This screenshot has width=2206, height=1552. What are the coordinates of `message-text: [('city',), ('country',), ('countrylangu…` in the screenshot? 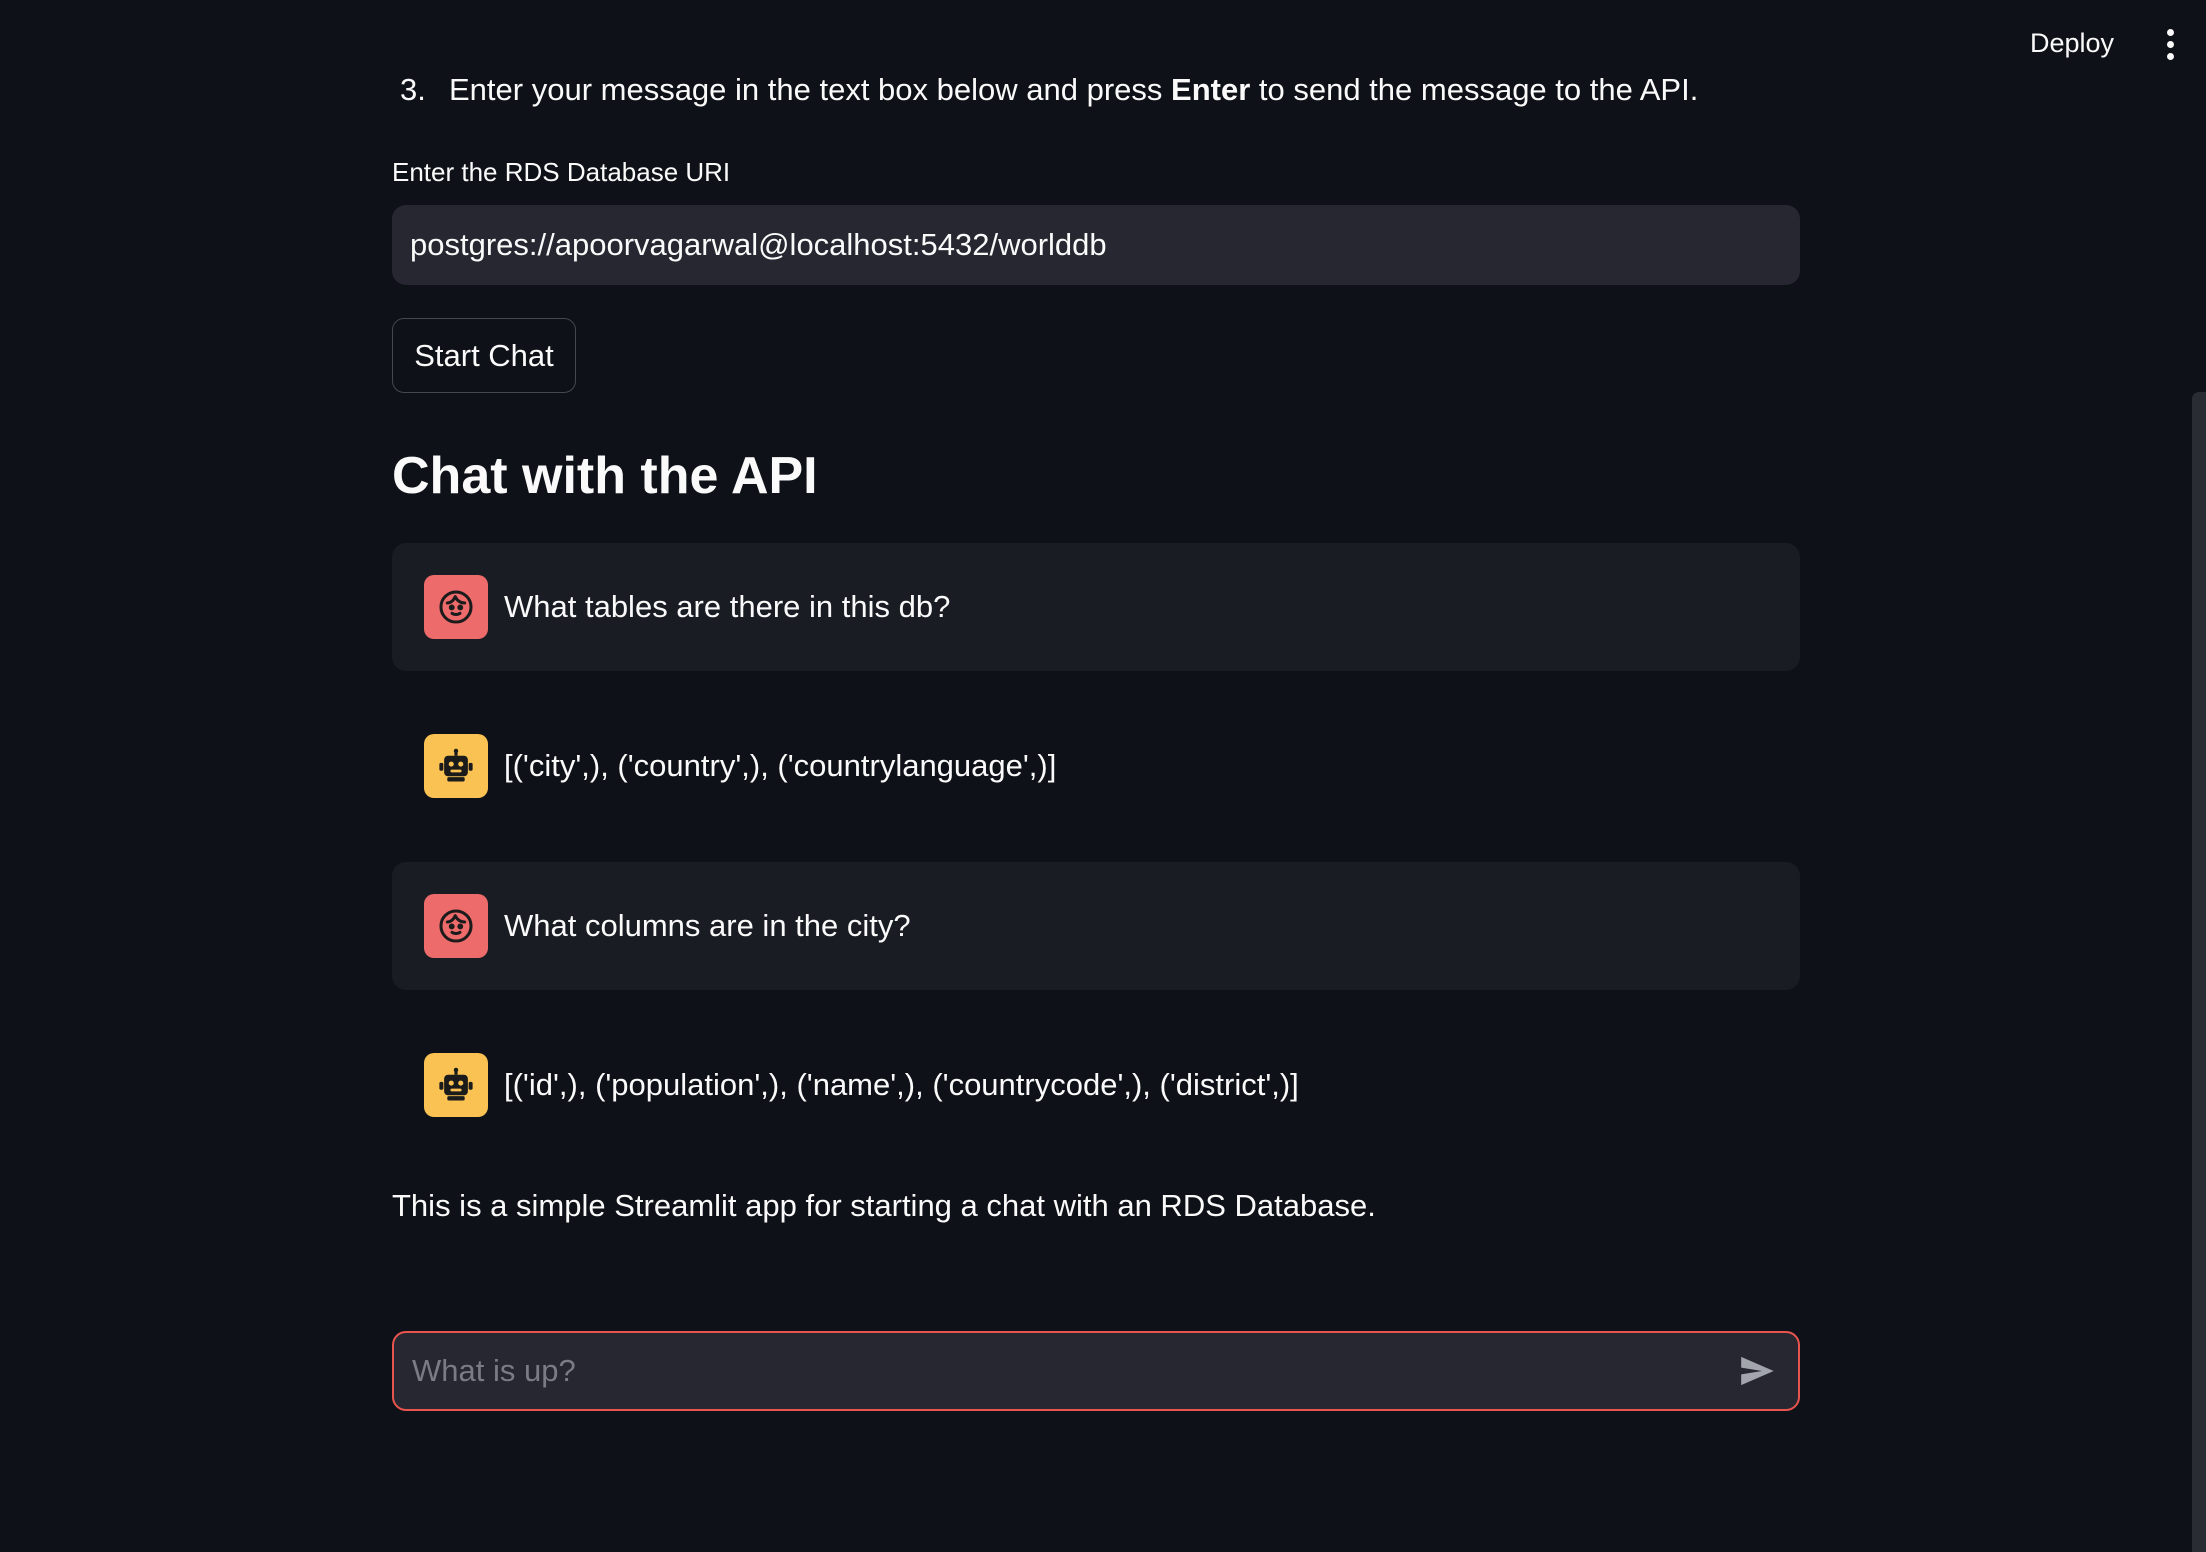 It's located at (780, 765).